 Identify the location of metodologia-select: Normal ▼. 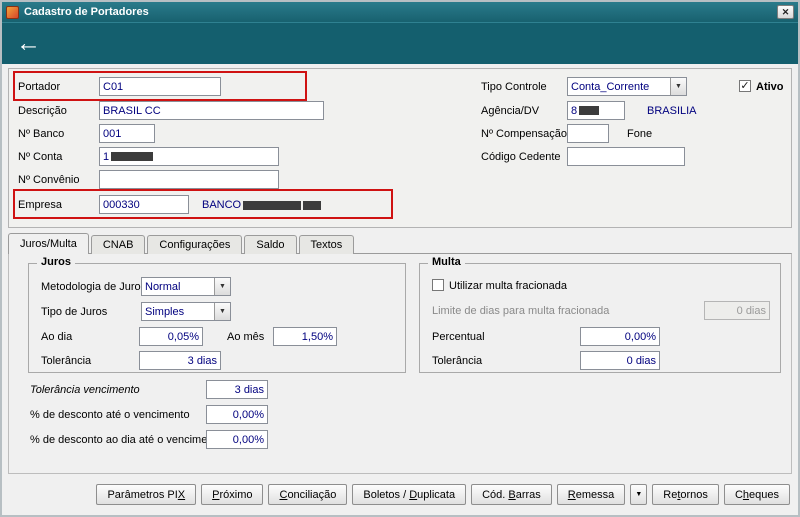
(186, 286).